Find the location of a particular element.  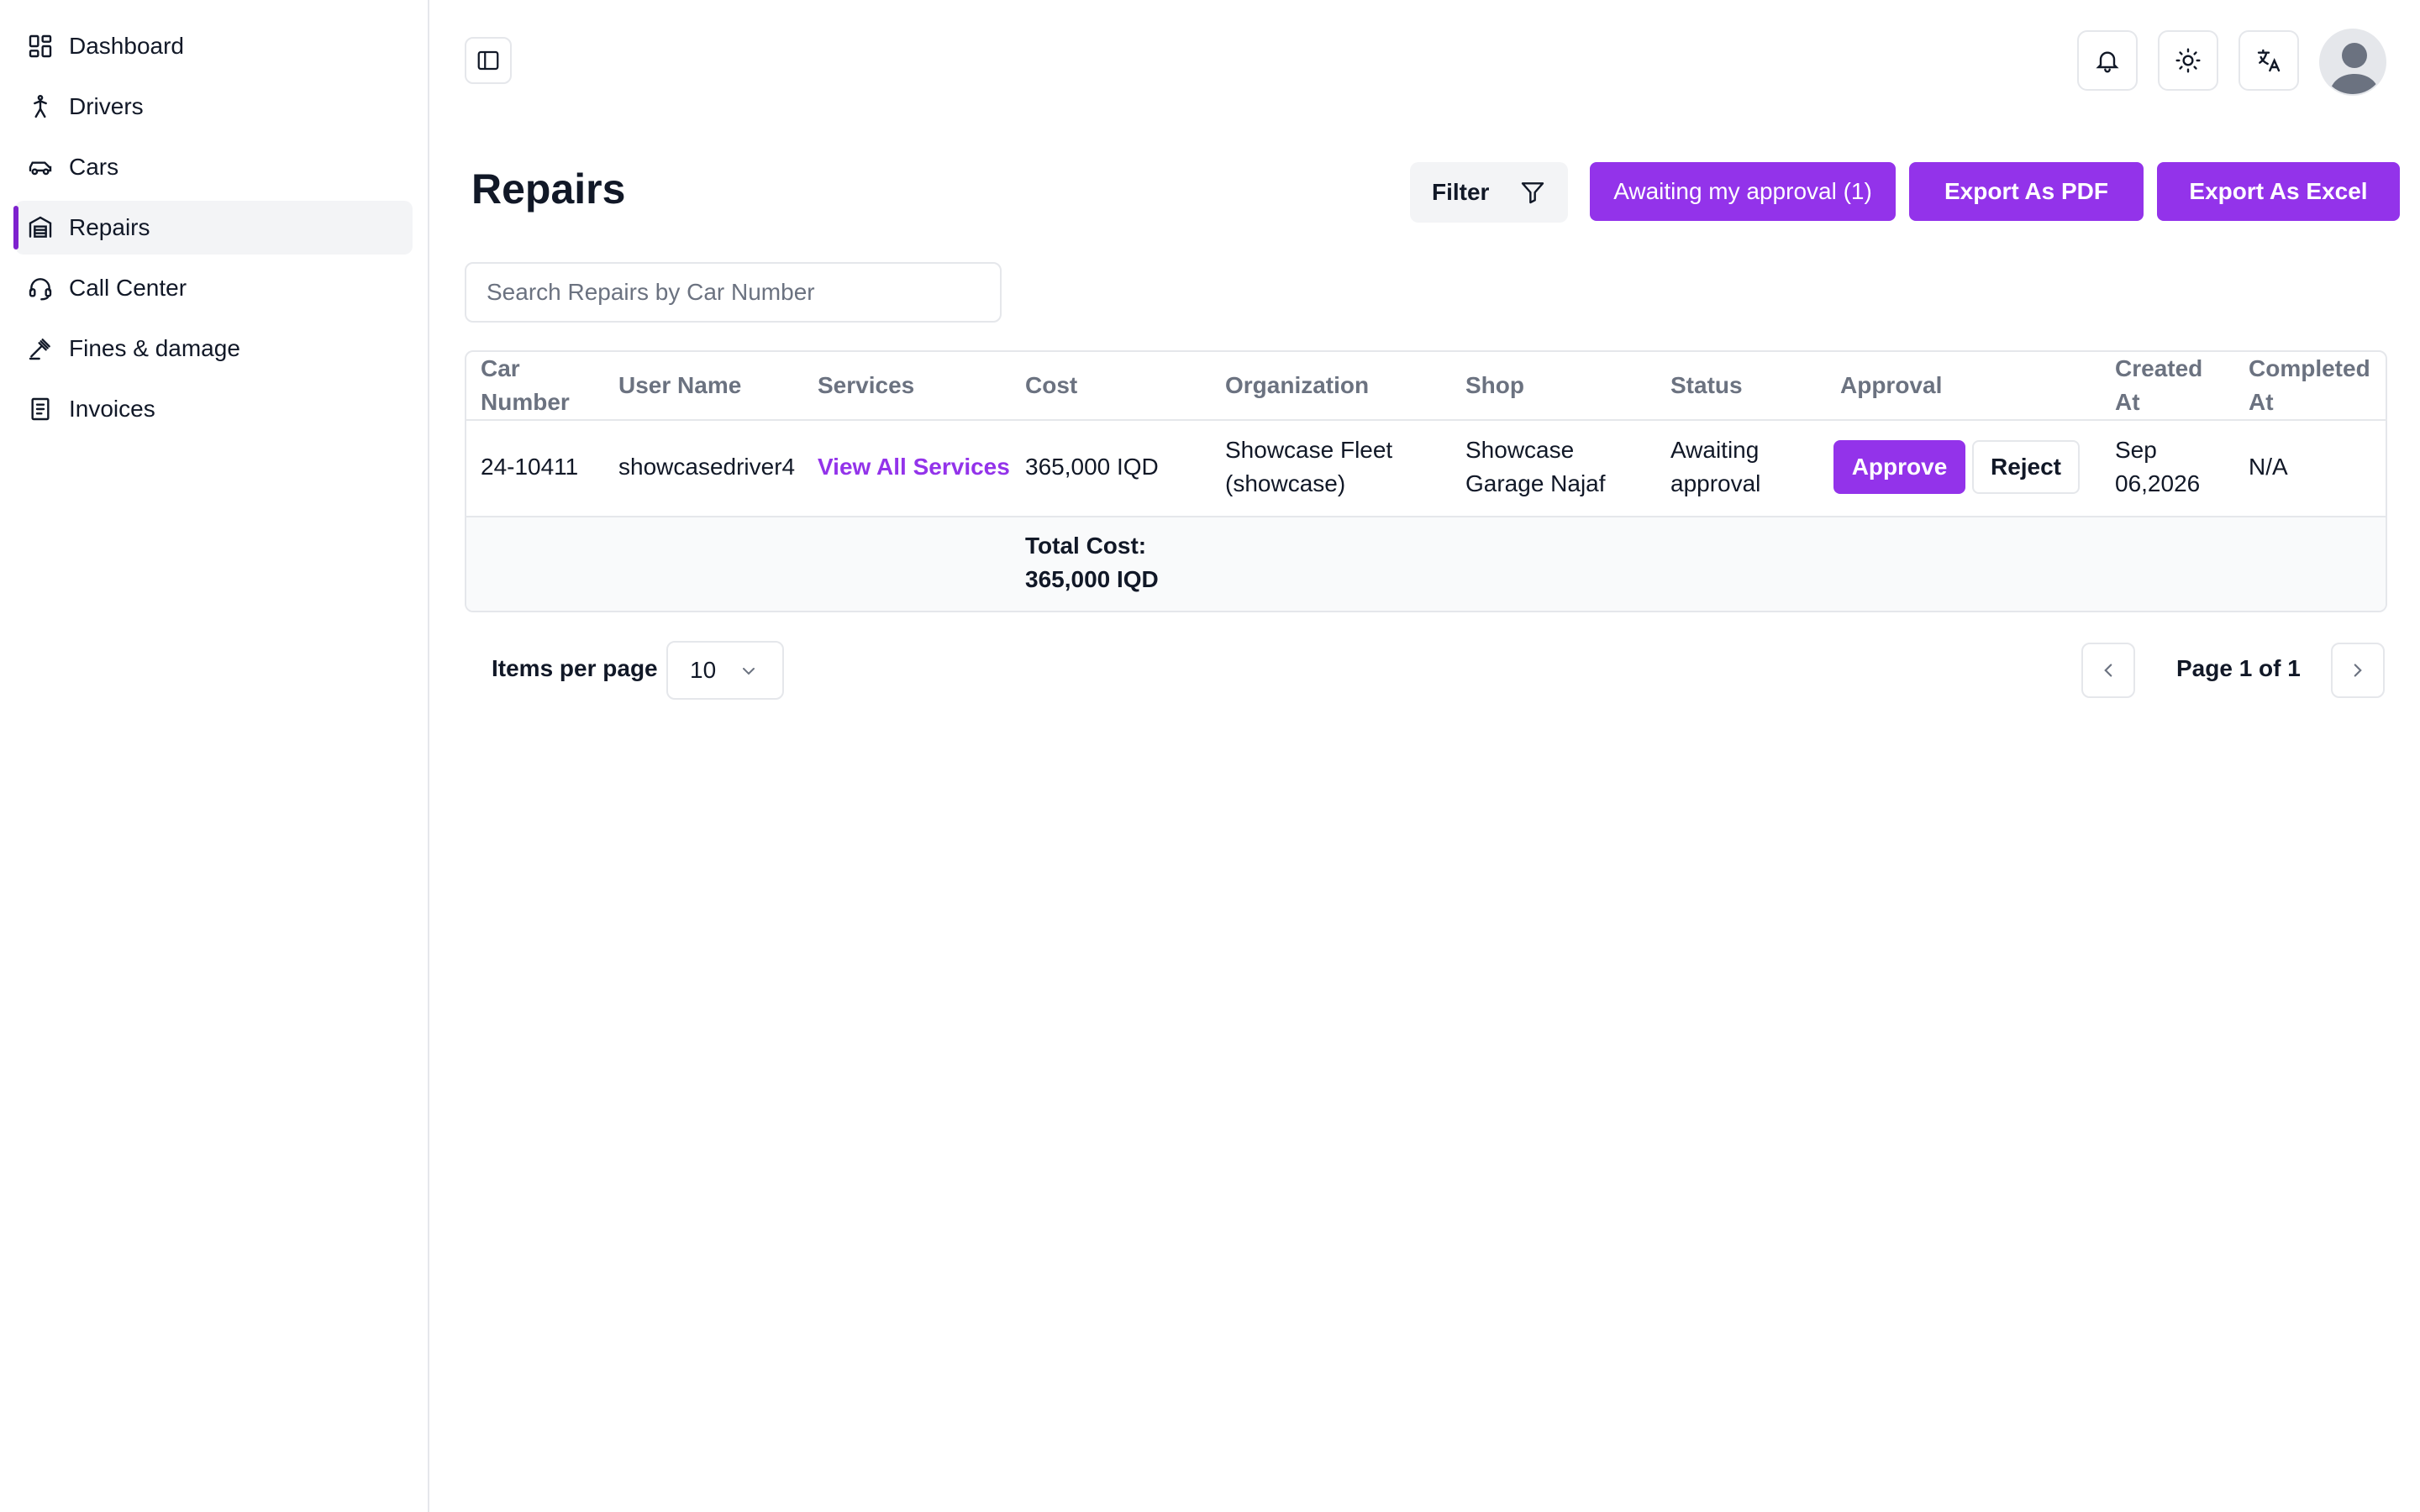

sidebar-panel-icon is located at coordinates (488, 60).